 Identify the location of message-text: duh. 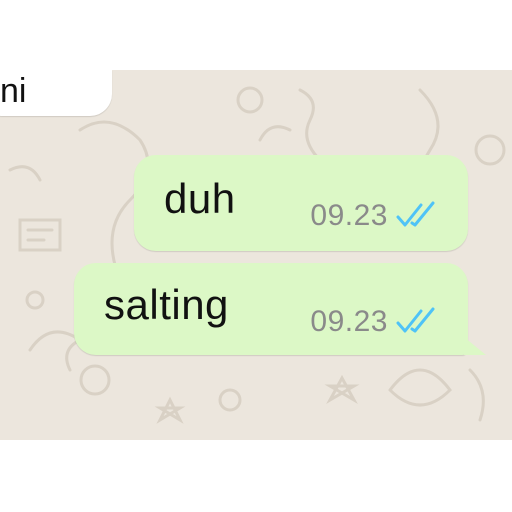
(200, 198).